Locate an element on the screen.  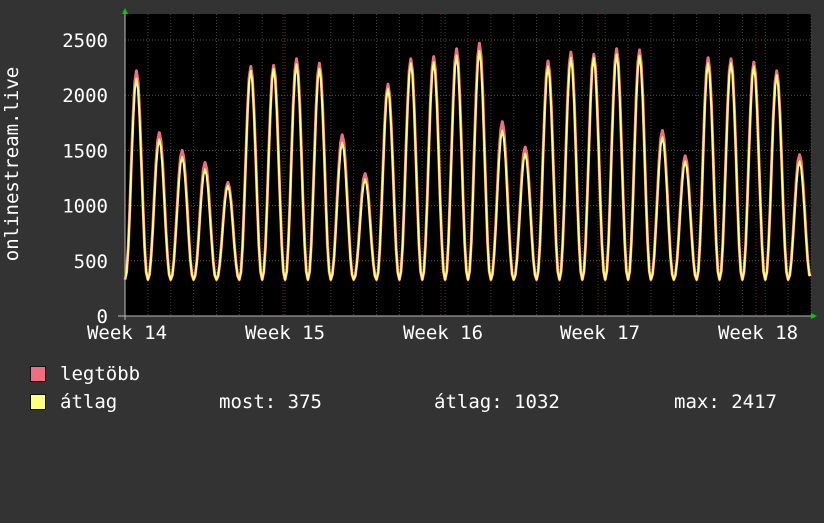
x-tick-label: Week 18 is located at coordinates (758, 333).